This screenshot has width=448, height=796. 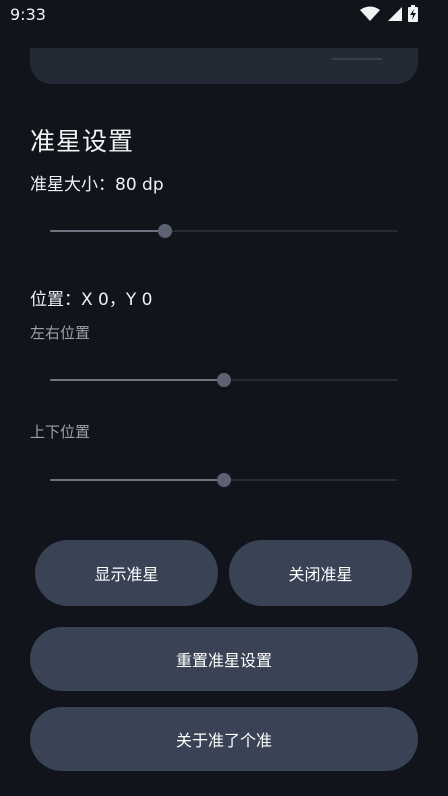 I want to click on close-crosshair-button: 关闭准星, so click(x=320, y=573).